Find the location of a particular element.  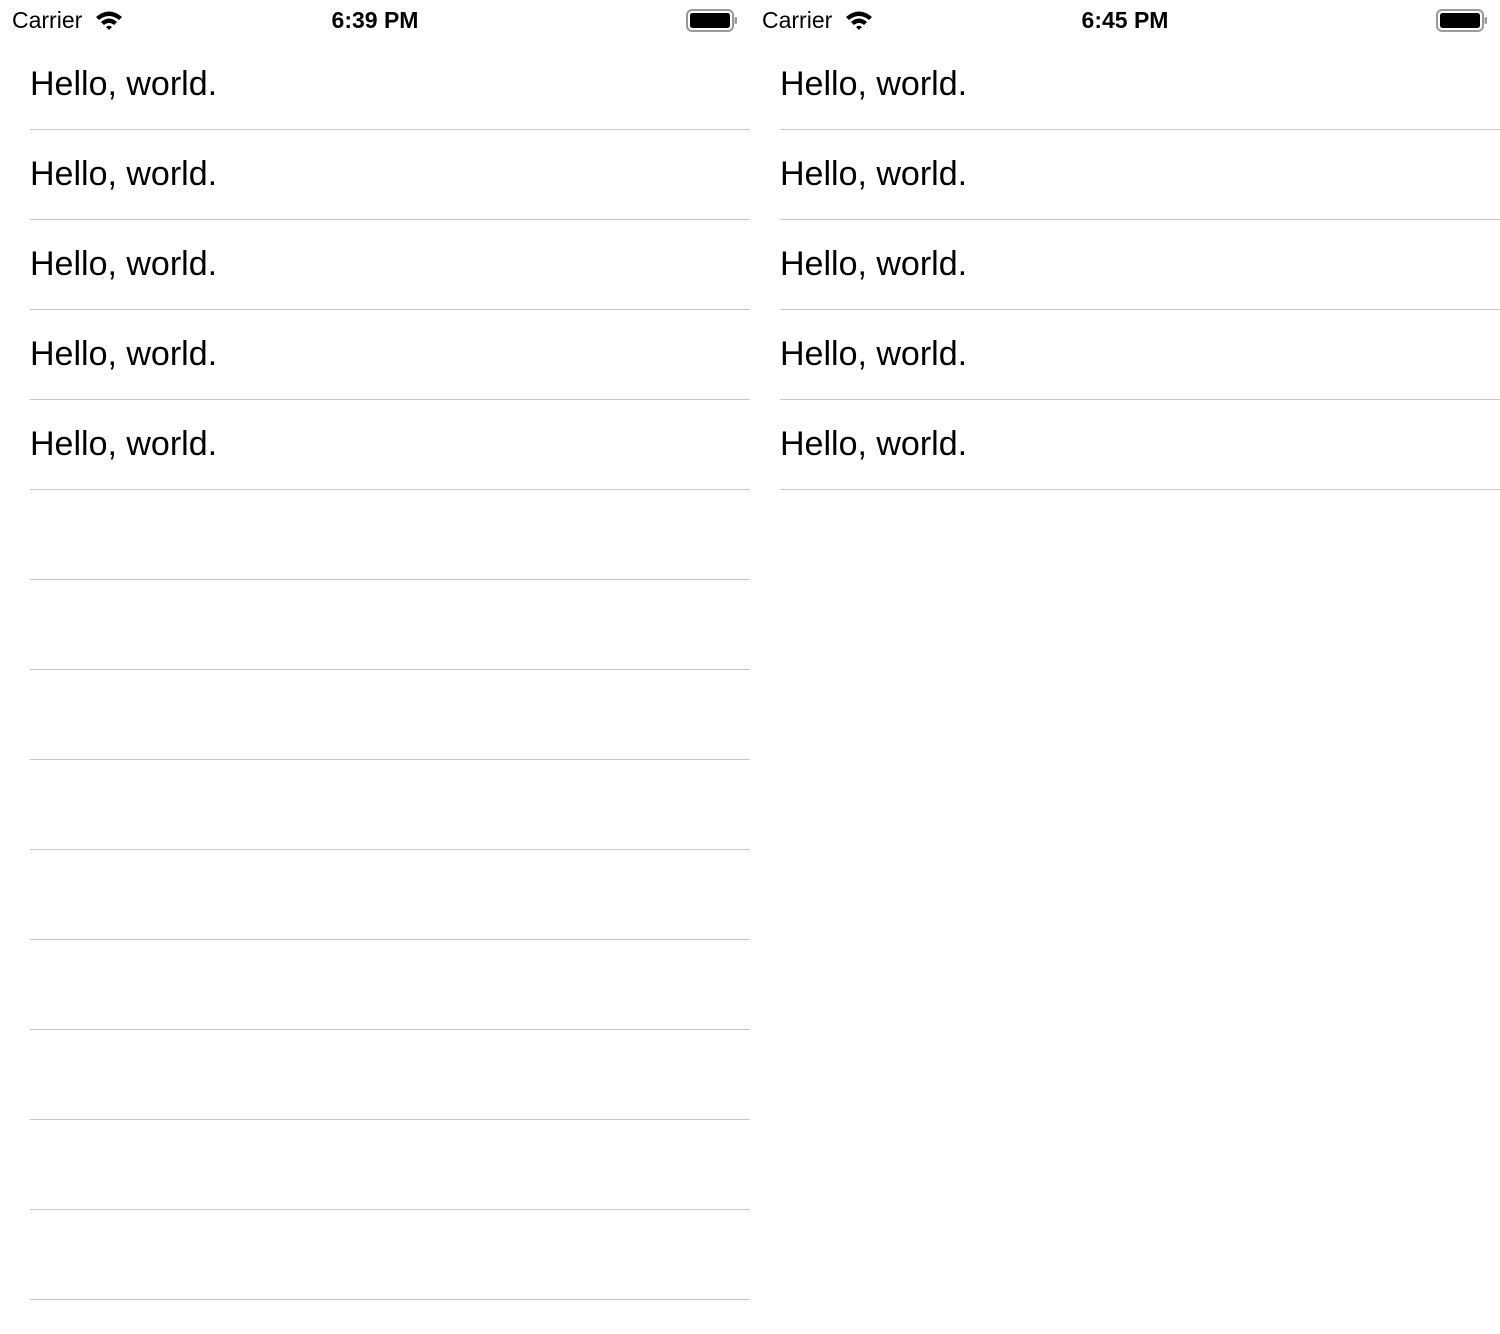

status-bar: Carrier 6:39 PM is located at coordinates (375, 20).